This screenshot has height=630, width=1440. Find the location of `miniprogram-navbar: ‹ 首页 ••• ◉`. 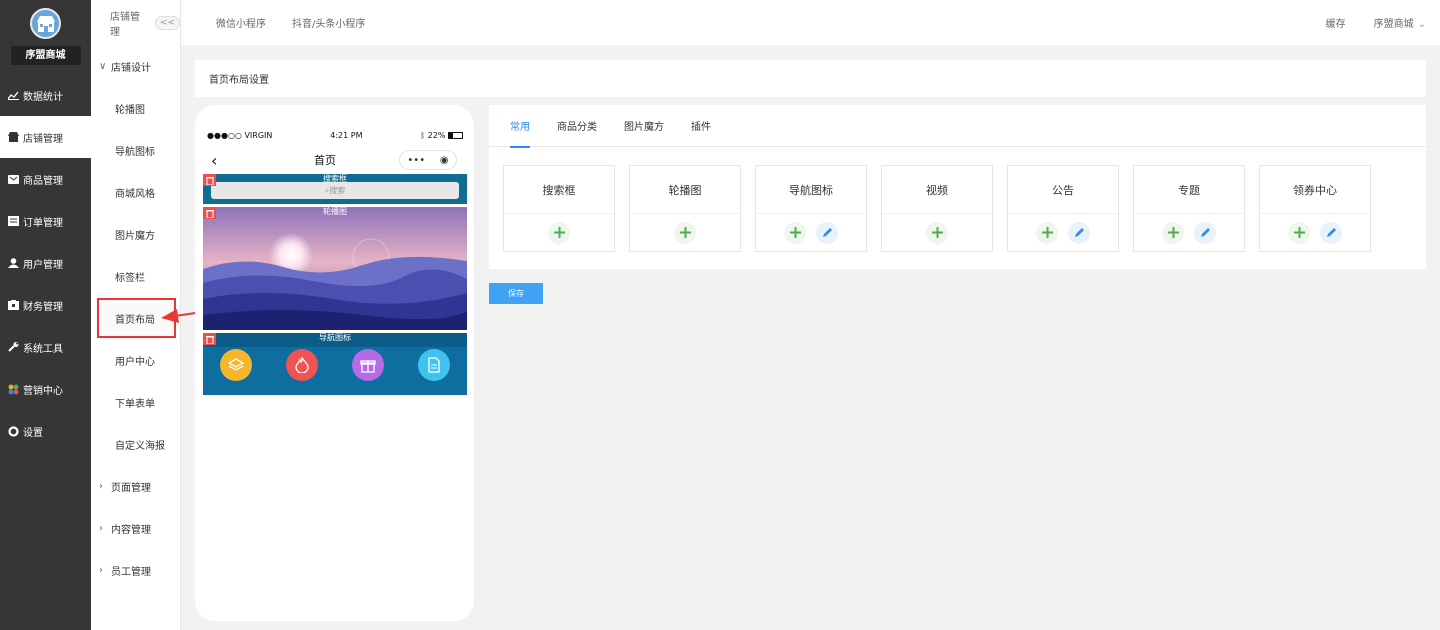

miniprogram-navbar: ‹ 首页 ••• ◉ is located at coordinates (334, 160).